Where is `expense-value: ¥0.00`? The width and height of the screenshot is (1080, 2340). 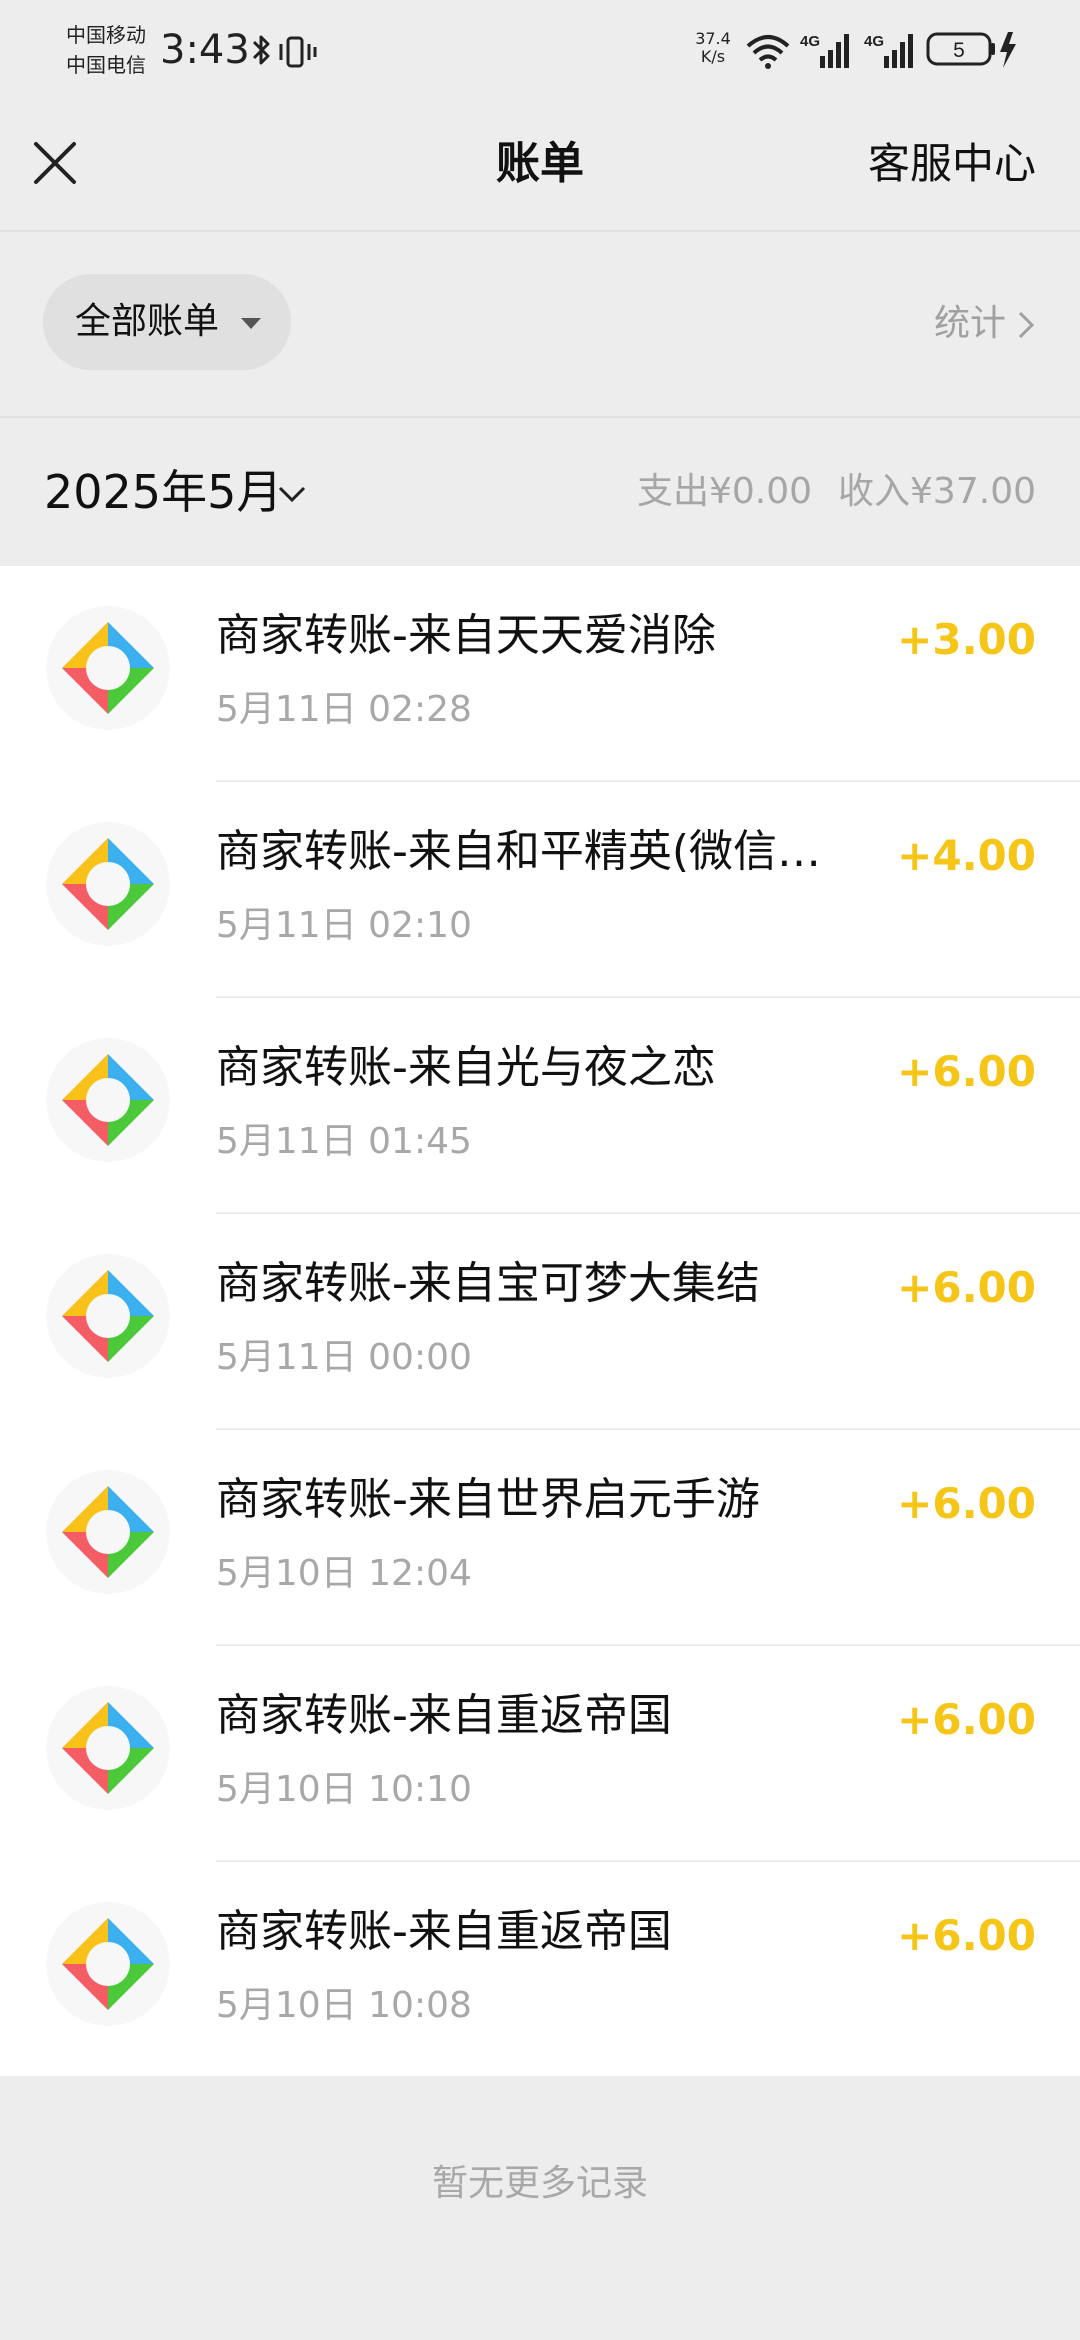 expense-value: ¥0.00 is located at coordinates (760, 491).